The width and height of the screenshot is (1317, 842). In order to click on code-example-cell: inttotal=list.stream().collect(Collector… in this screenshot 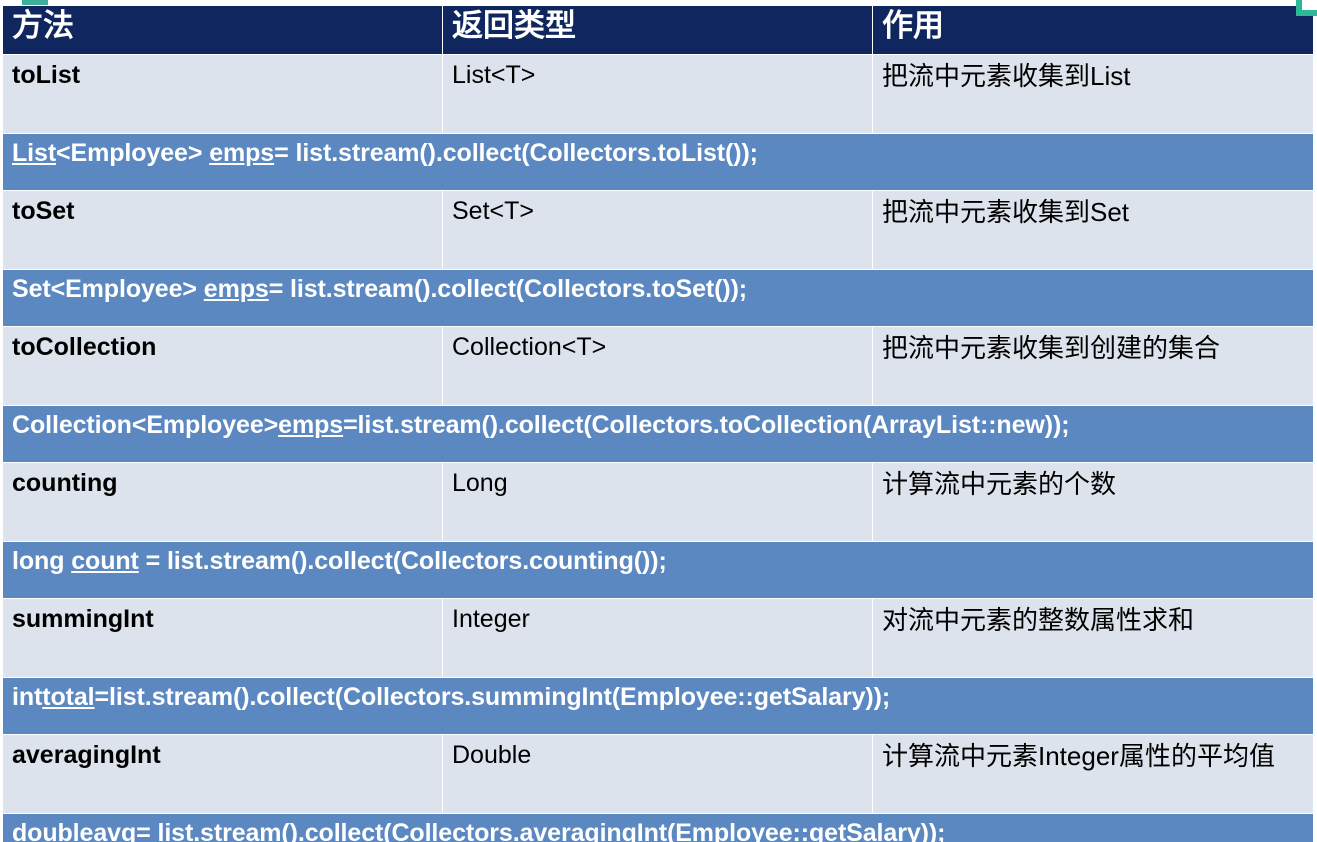, I will do `click(658, 706)`.